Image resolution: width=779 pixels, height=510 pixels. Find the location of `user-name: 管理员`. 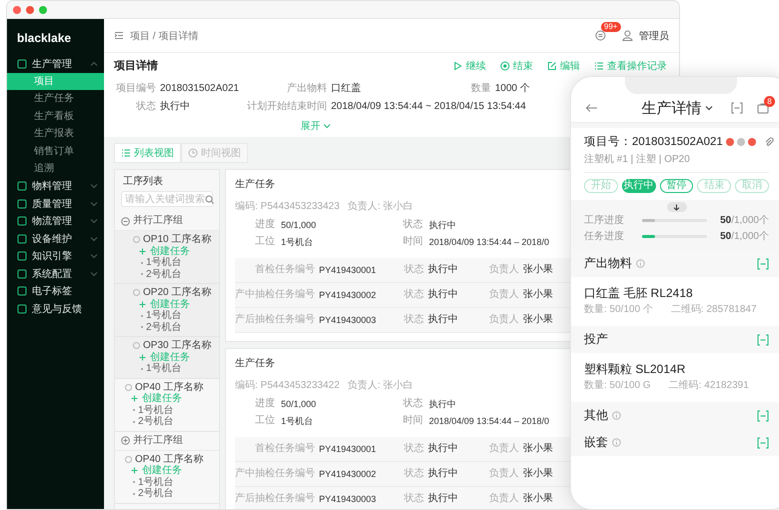

user-name: 管理员 is located at coordinates (654, 35).